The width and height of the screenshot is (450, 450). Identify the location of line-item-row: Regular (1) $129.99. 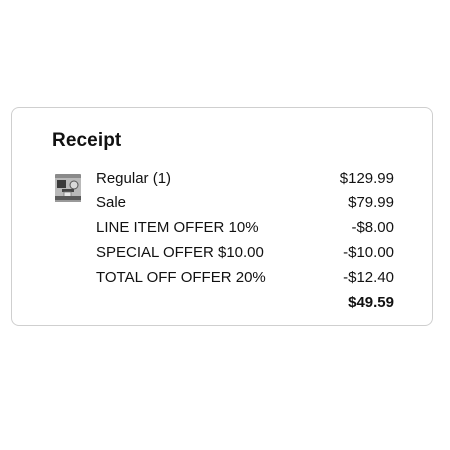
(245, 179).